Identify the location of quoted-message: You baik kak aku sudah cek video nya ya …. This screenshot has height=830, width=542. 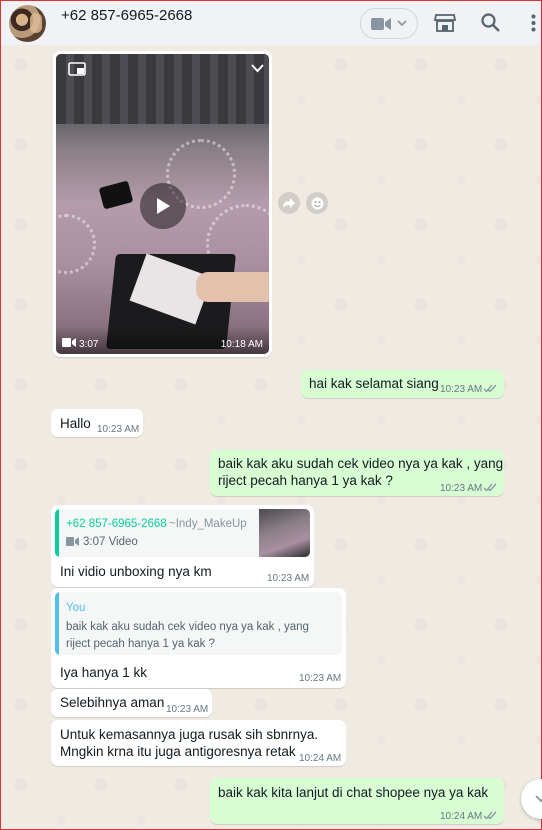
(198, 623).